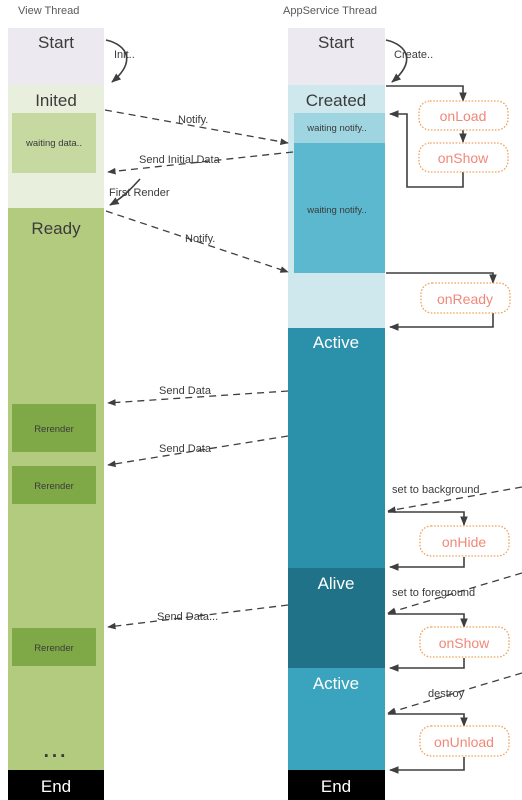  I want to click on edge-set-to-foreground-label: set to foreground, so click(433, 593).